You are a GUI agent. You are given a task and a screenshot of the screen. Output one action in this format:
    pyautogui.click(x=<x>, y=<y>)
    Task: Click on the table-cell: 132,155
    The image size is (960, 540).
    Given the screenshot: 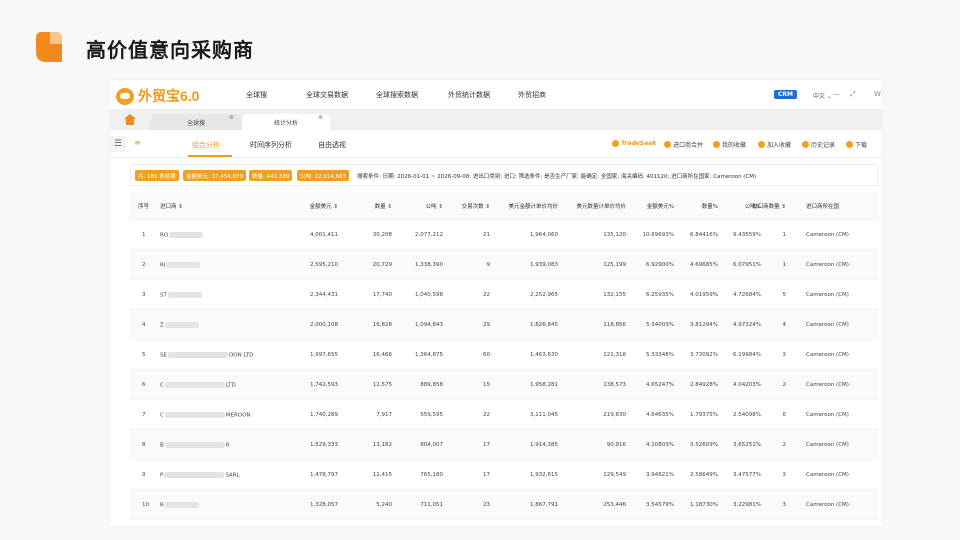 What is the action you would take?
    pyautogui.click(x=614, y=295)
    